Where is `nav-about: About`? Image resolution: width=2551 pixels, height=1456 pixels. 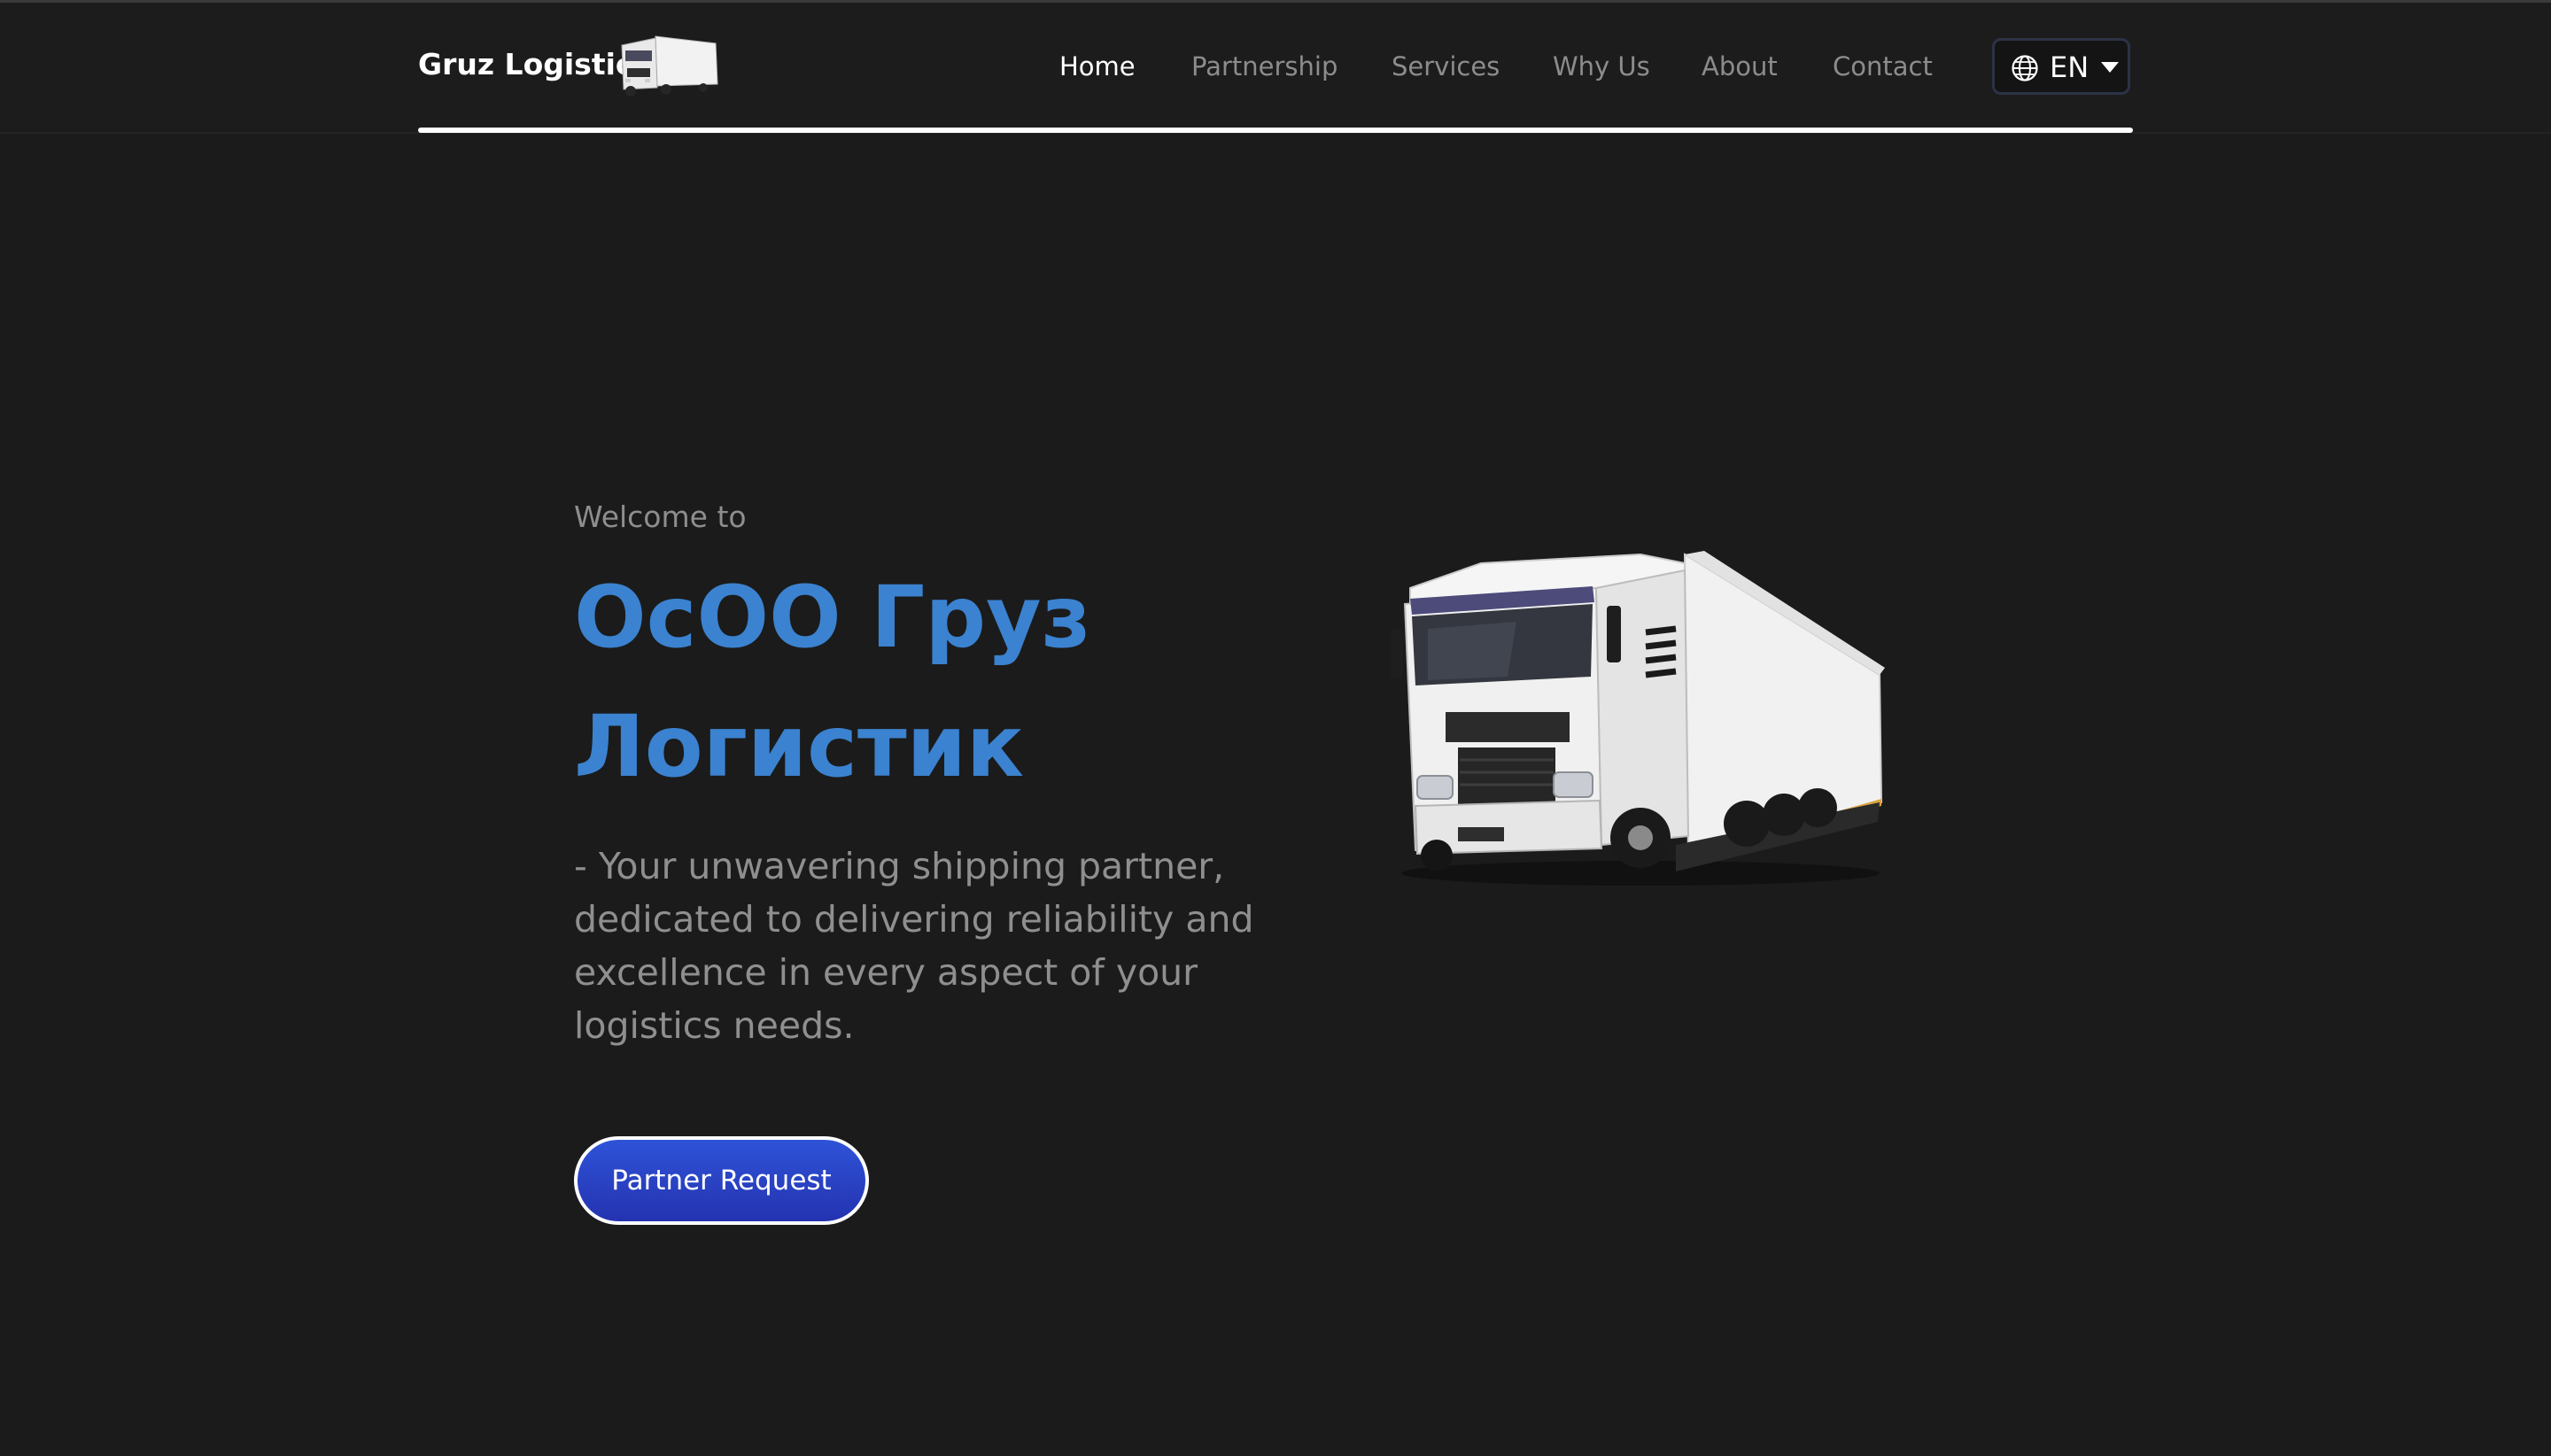
nav-about: About is located at coordinates (1740, 66).